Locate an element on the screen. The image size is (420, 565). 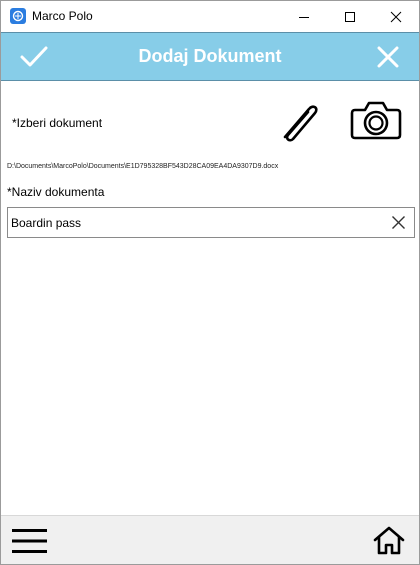
camera-icon is located at coordinates (376, 120).